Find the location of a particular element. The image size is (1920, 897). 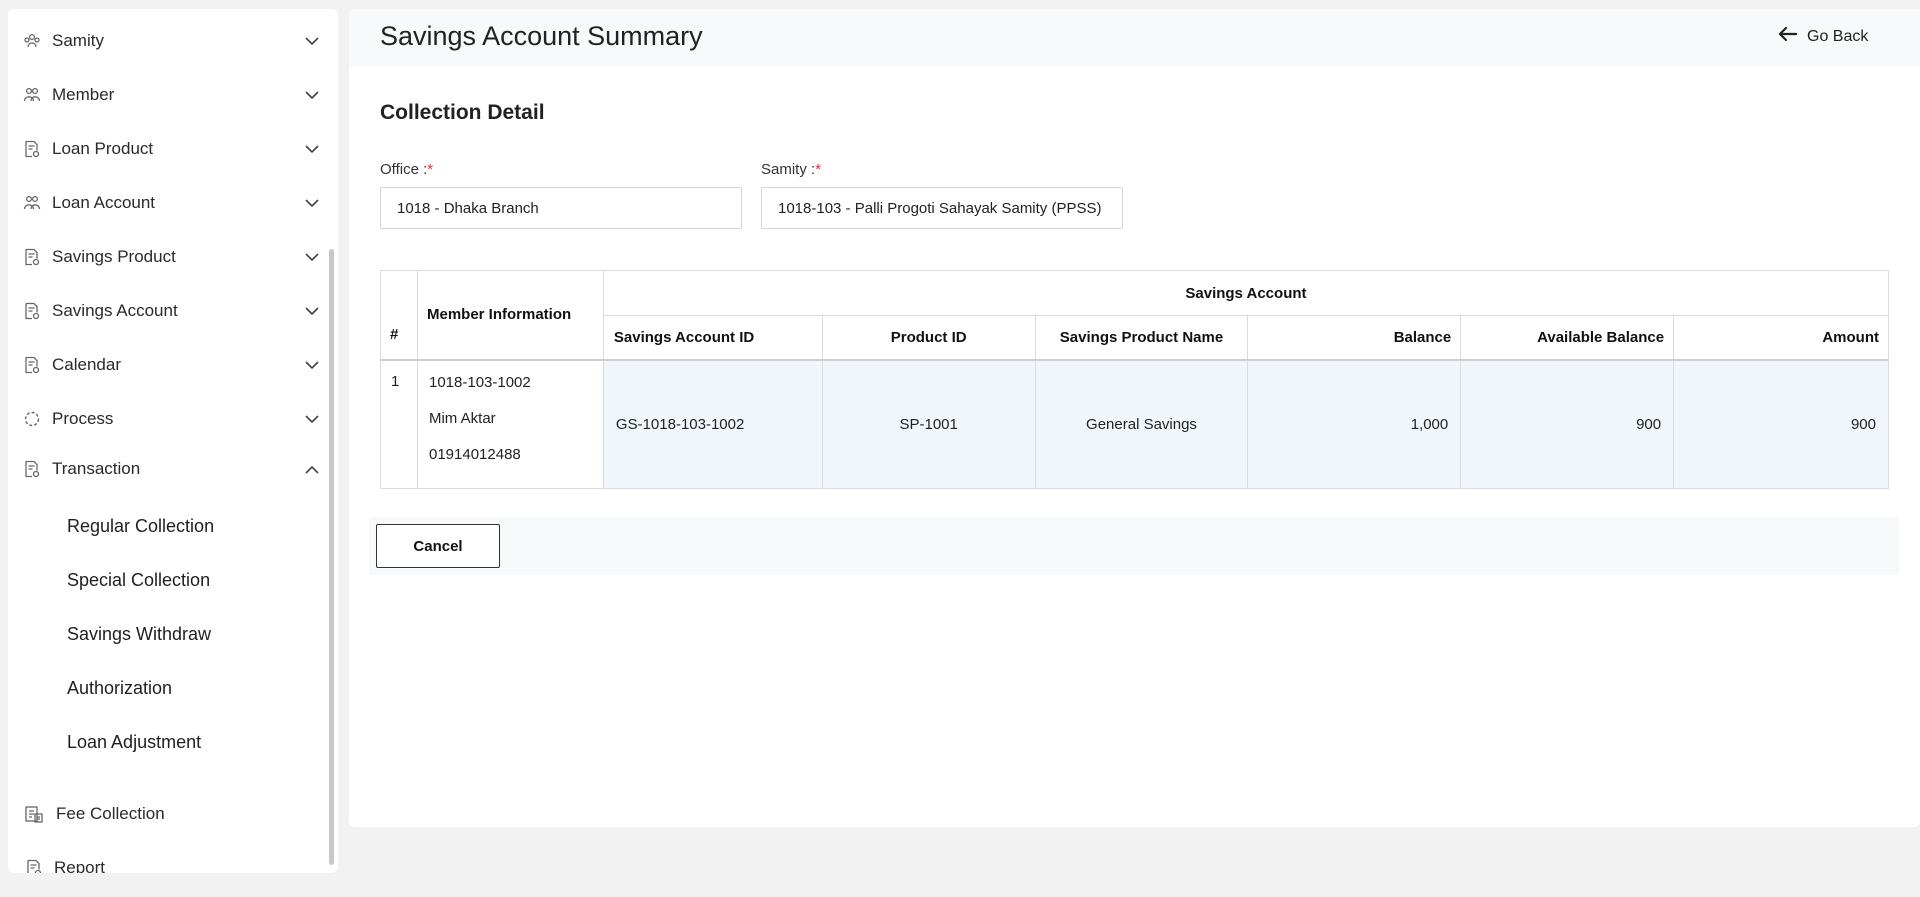

amount: 900 is located at coordinates (1781, 424).